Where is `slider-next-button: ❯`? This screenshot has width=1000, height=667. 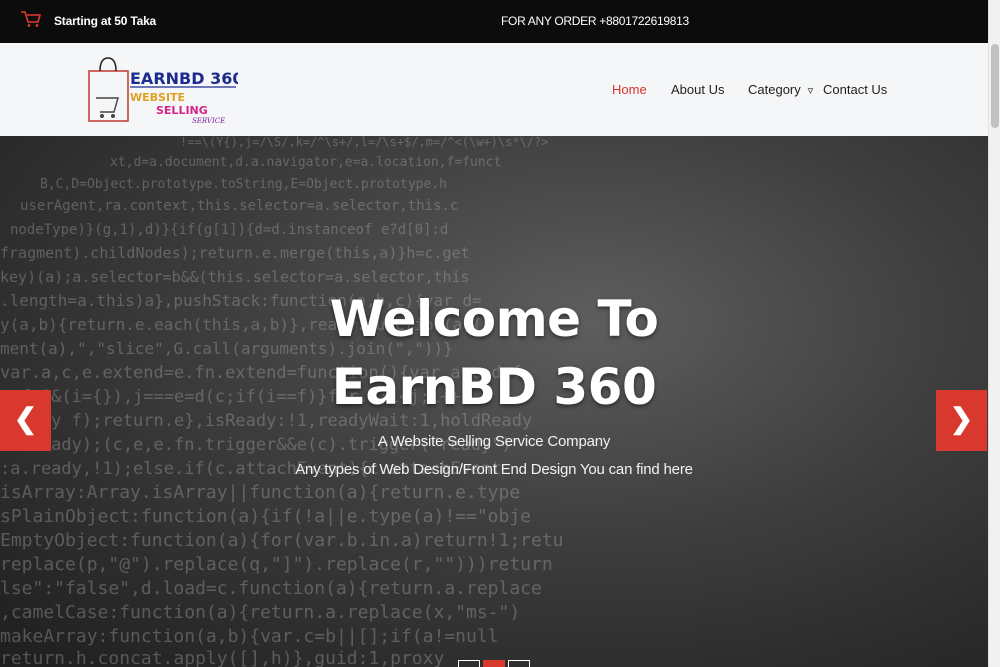 slider-next-button: ❯ is located at coordinates (961, 420).